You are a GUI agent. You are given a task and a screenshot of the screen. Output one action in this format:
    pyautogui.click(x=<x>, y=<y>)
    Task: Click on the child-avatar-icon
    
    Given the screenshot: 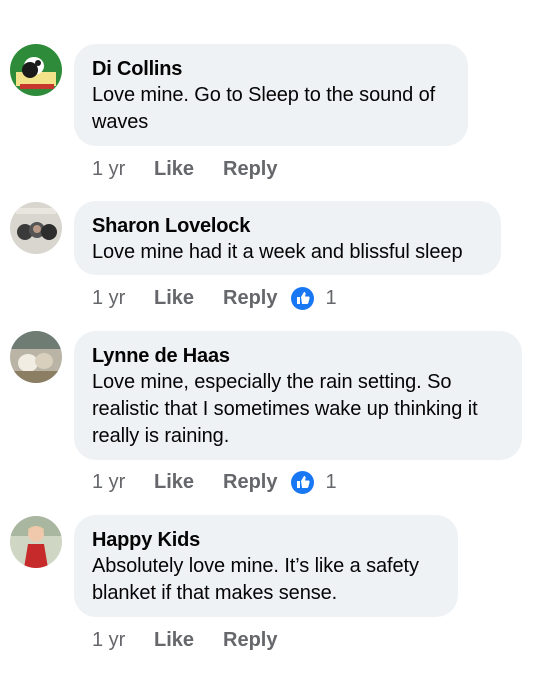 What is the action you would take?
    pyautogui.click(x=36, y=542)
    